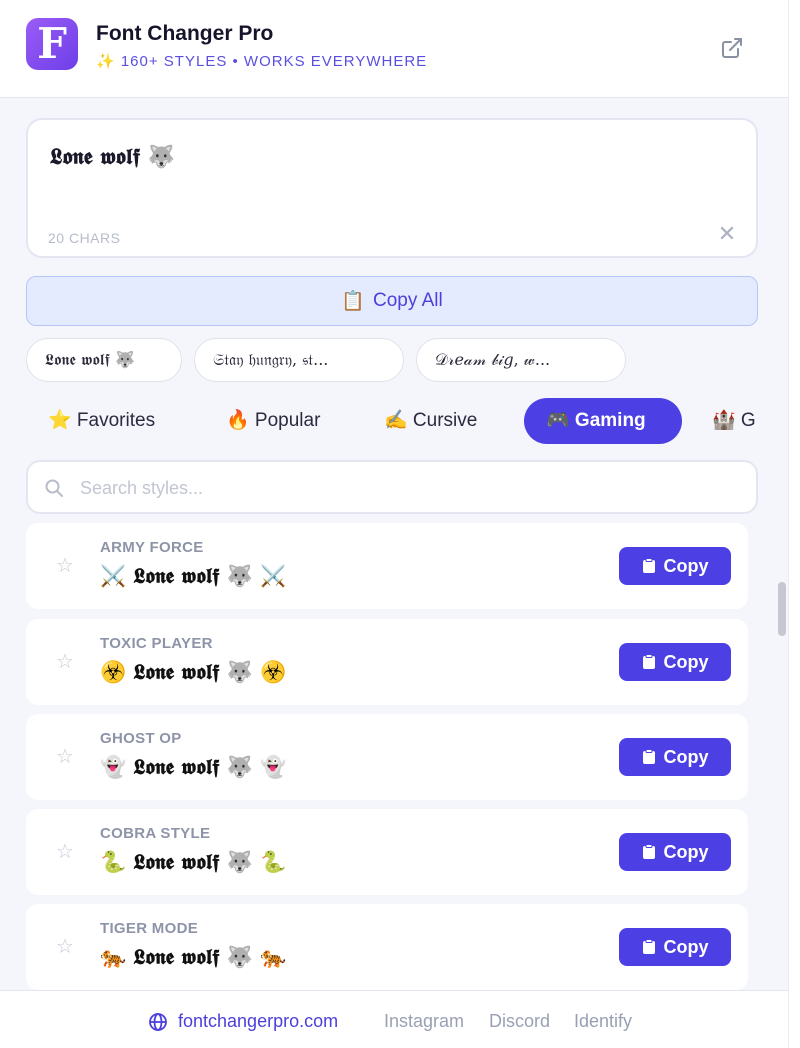 The image size is (800, 1048). Describe the element at coordinates (84, 238) in the screenshot. I see `char-count: 20 CHARS` at that location.